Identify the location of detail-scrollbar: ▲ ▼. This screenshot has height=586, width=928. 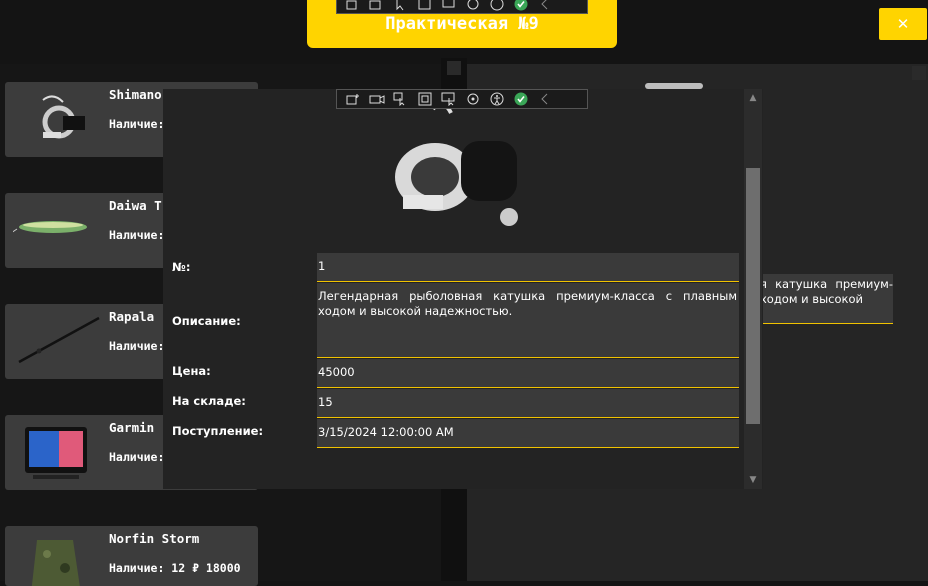
(753, 289).